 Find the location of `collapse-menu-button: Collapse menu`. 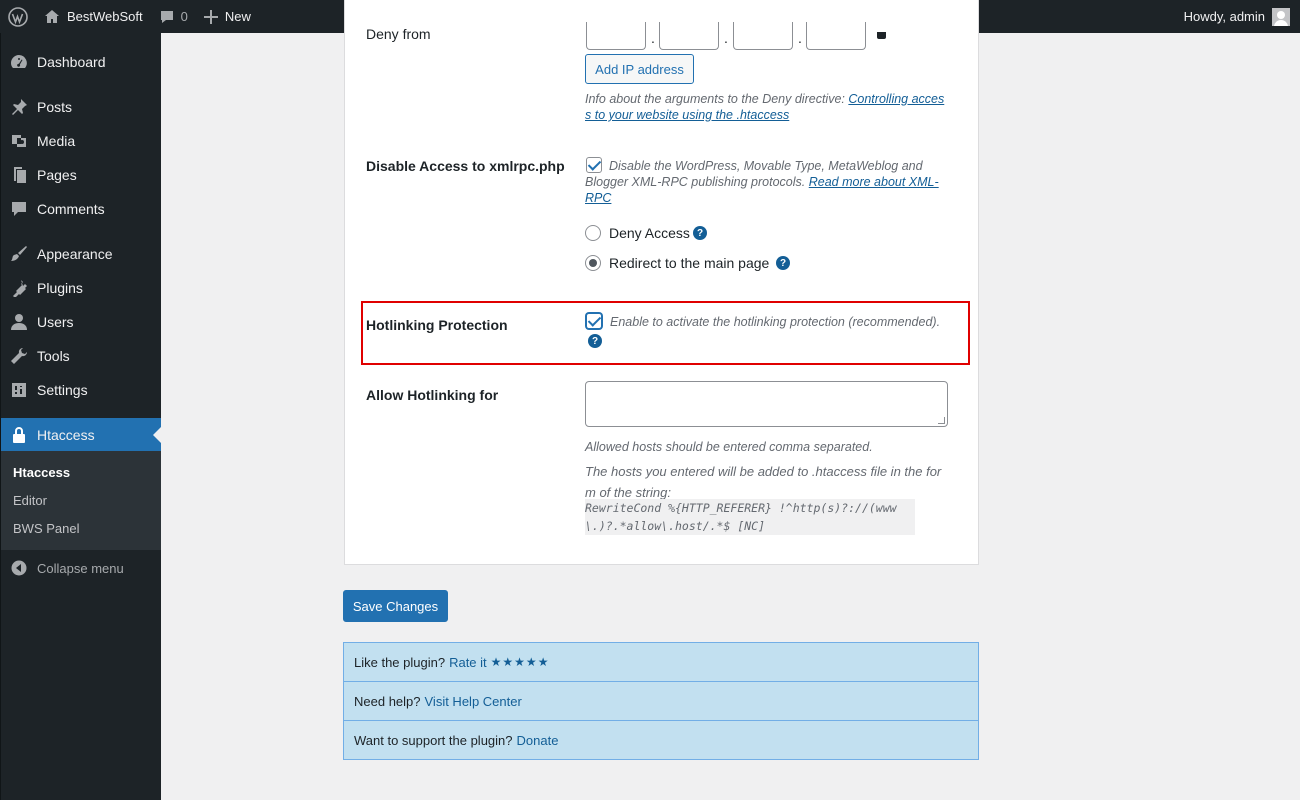

collapse-menu-button: Collapse menu is located at coordinates (62, 568).